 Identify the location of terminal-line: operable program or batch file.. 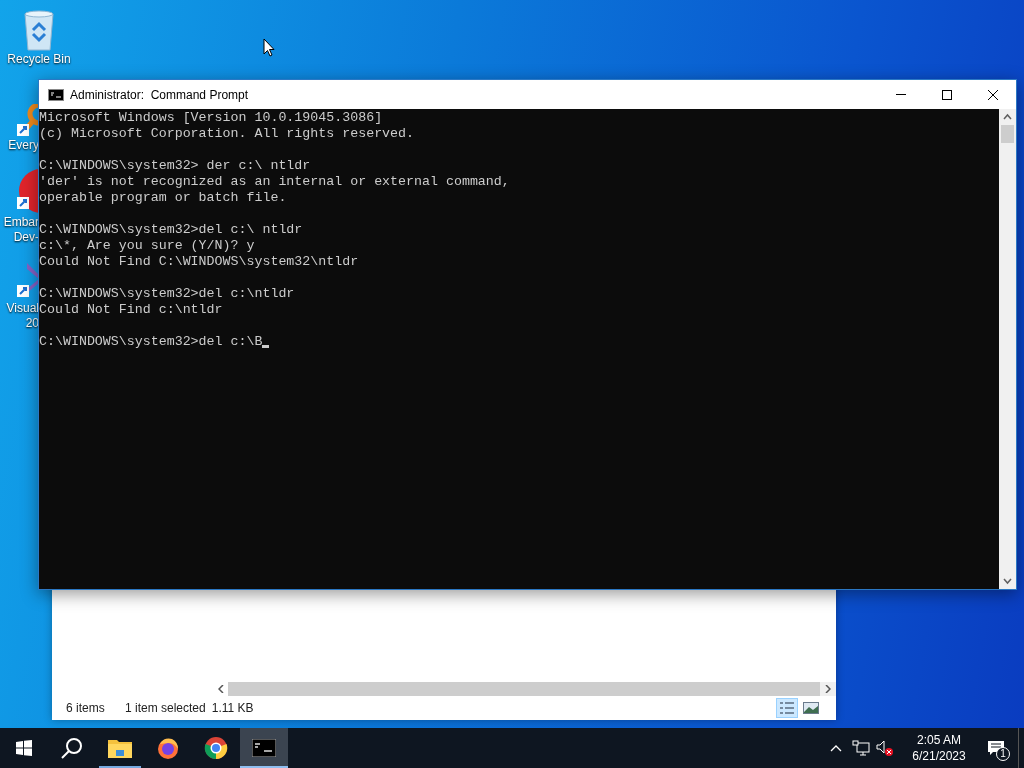
(163, 198).